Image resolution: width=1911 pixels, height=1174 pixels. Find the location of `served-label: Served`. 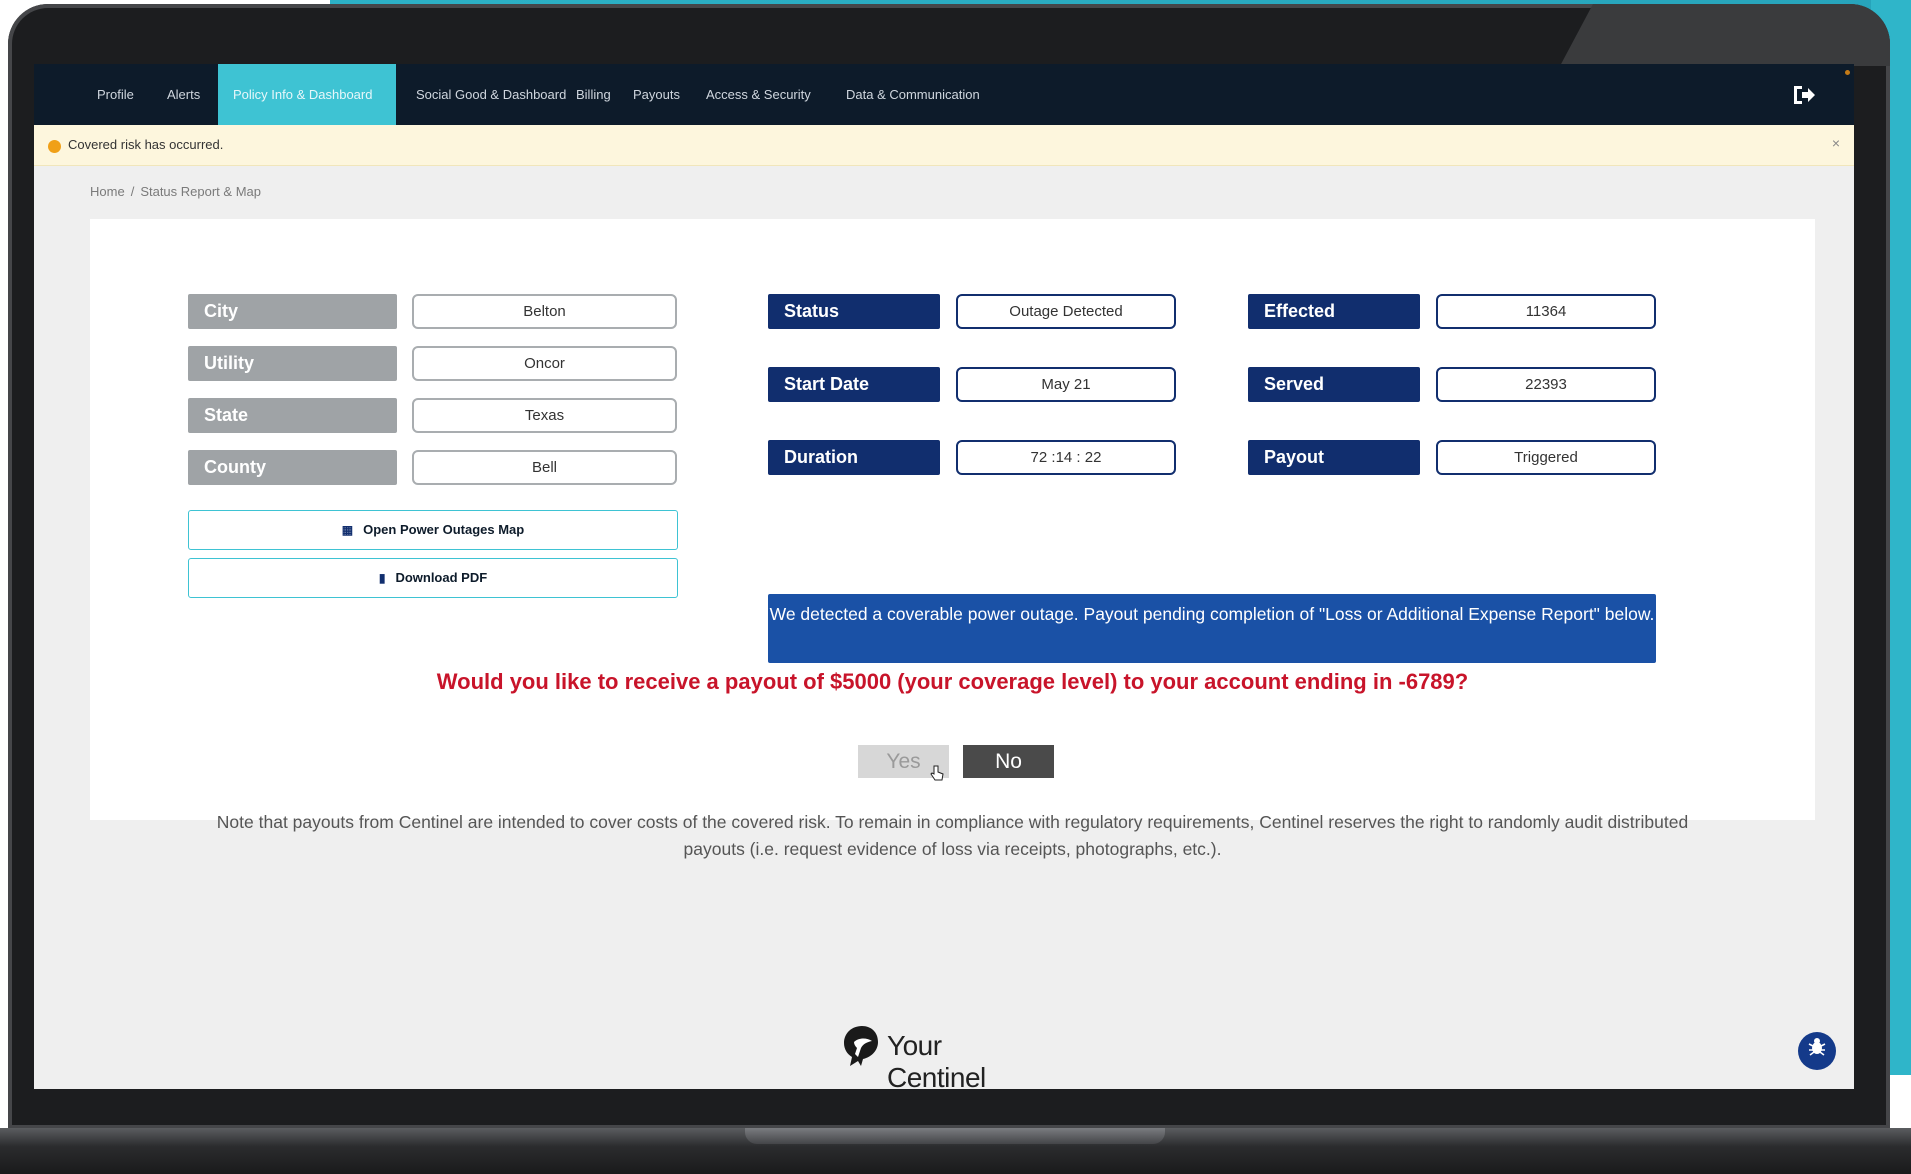

served-label: Served is located at coordinates (1334, 384).